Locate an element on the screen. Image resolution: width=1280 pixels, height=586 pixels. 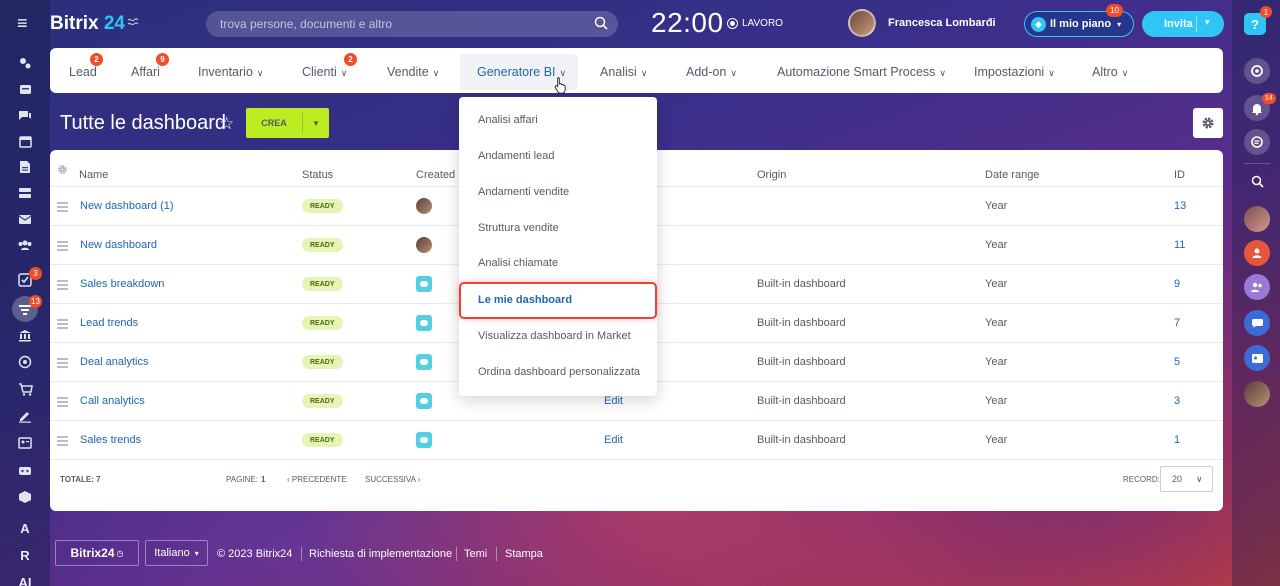
invite-button: Invita ▾ is located at coordinates (1183, 24).